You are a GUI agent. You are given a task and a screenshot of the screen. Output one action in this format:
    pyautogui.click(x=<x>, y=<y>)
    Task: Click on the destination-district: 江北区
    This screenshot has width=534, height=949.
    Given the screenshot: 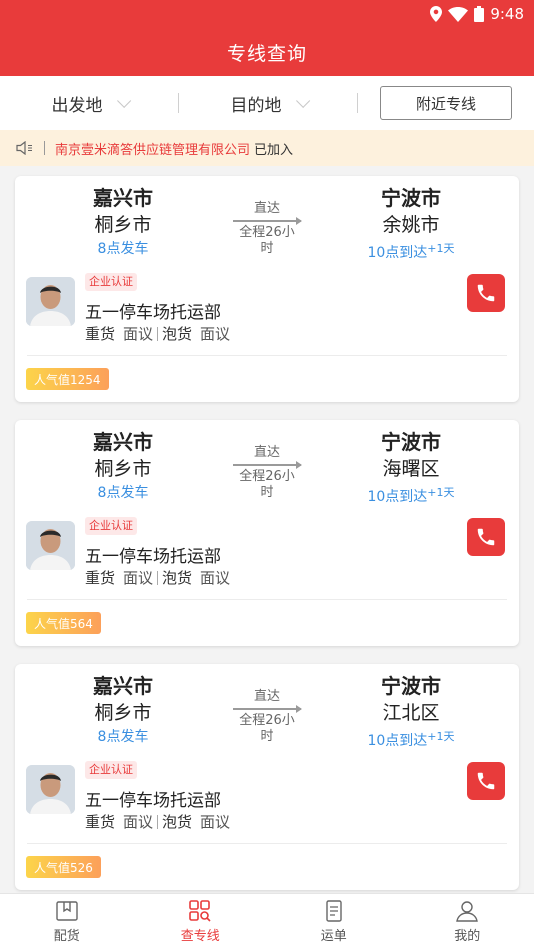 What is the action you would take?
    pyautogui.click(x=411, y=713)
    